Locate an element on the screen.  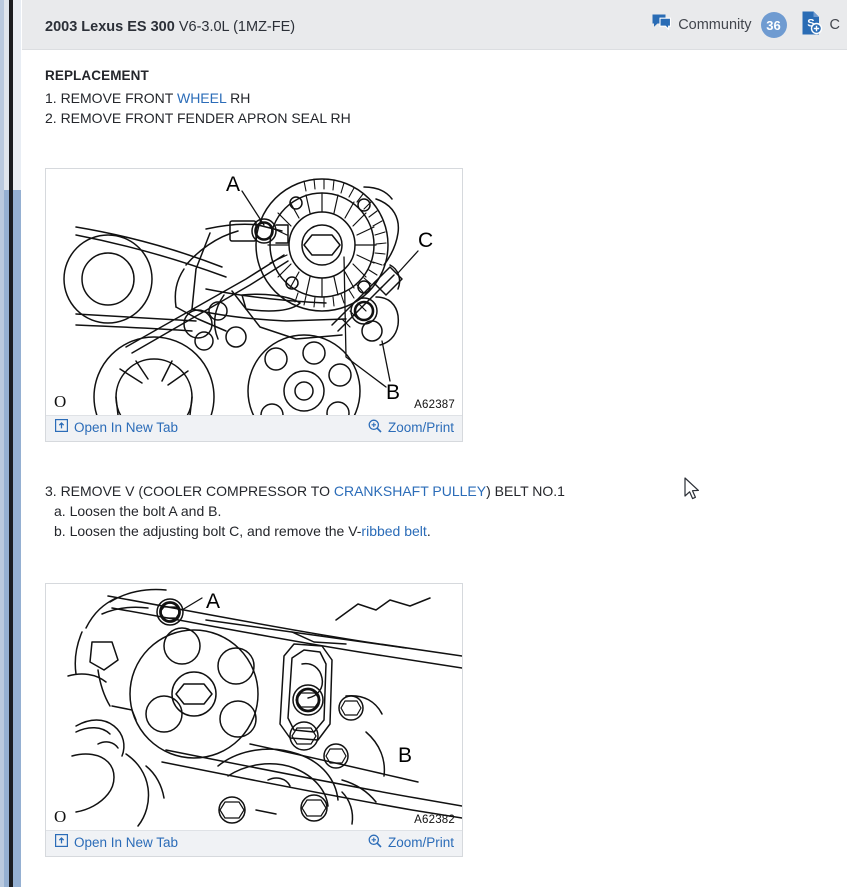
figure1-open-in-new-tab-button: Open In New Tab is located at coordinates (116, 427).